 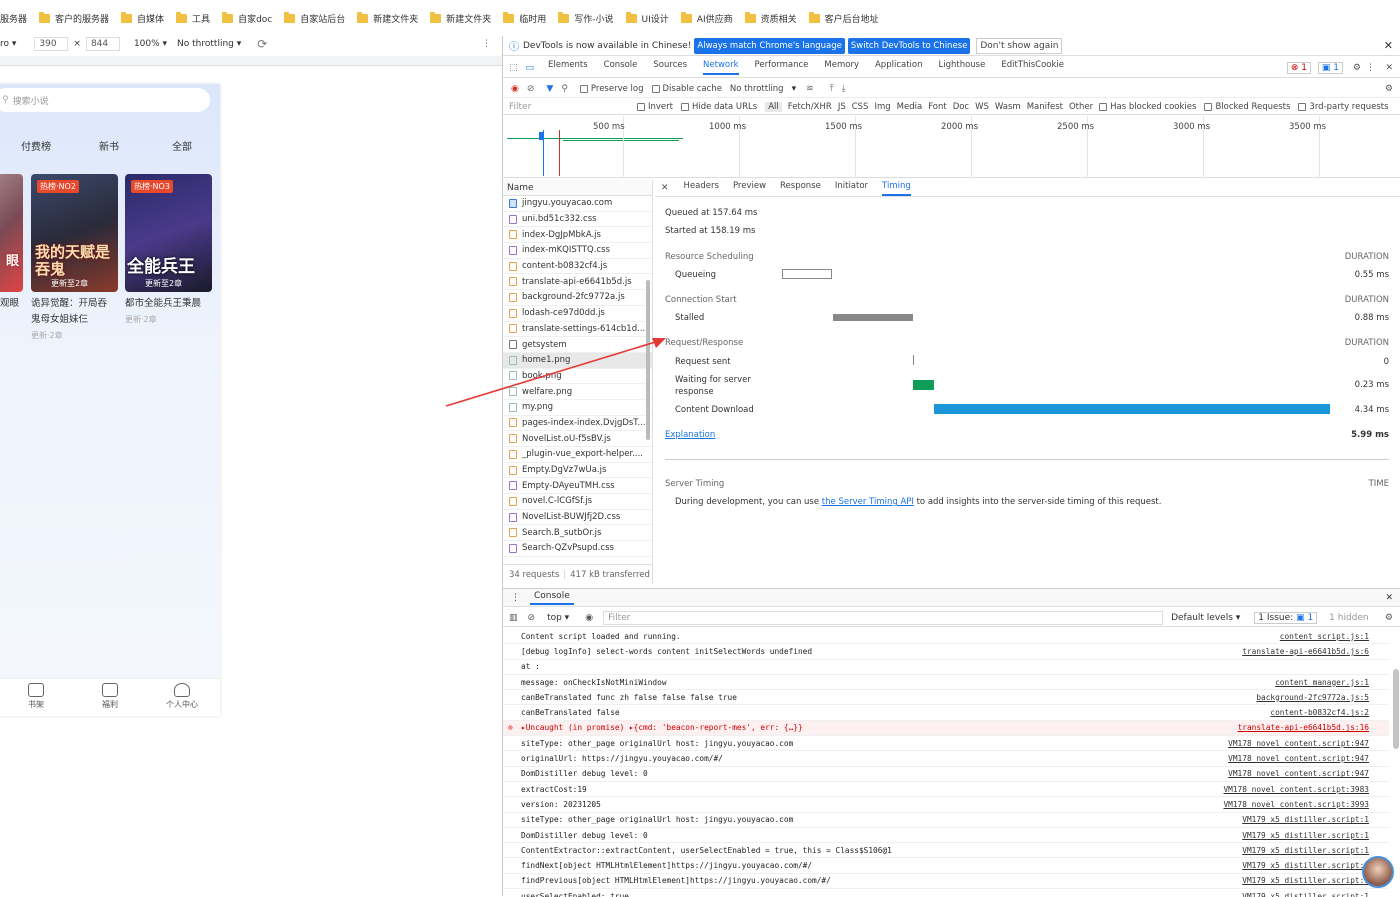 What do you see at coordinates (721, 67) in the screenshot?
I see `tab-network: Network` at bounding box center [721, 67].